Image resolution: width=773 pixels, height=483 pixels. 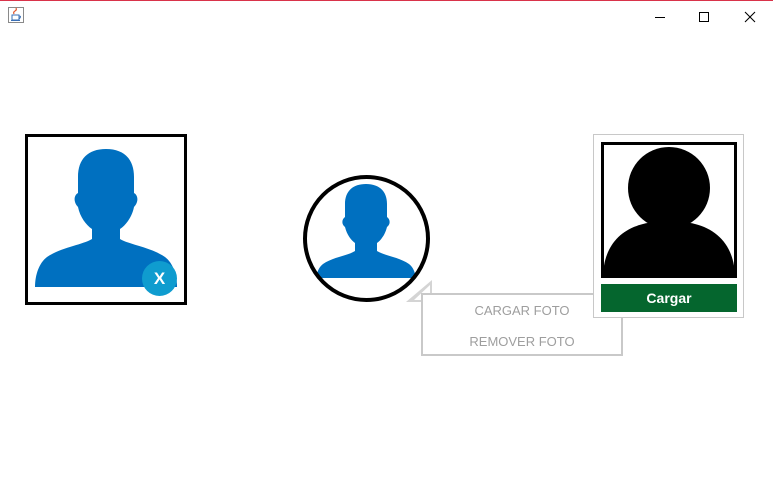 I want to click on minimize-icon, so click(x=660, y=17).